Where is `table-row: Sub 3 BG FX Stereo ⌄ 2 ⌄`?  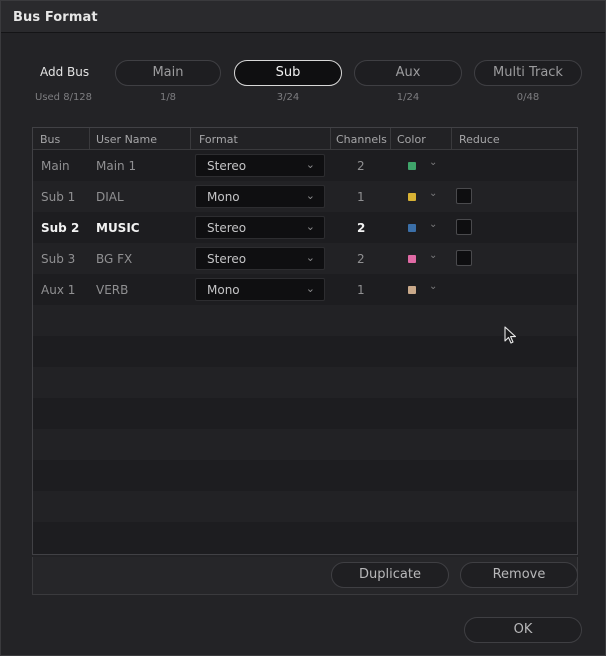
table-row: Sub 3 BG FX Stereo ⌄ 2 ⌄ is located at coordinates (305, 258).